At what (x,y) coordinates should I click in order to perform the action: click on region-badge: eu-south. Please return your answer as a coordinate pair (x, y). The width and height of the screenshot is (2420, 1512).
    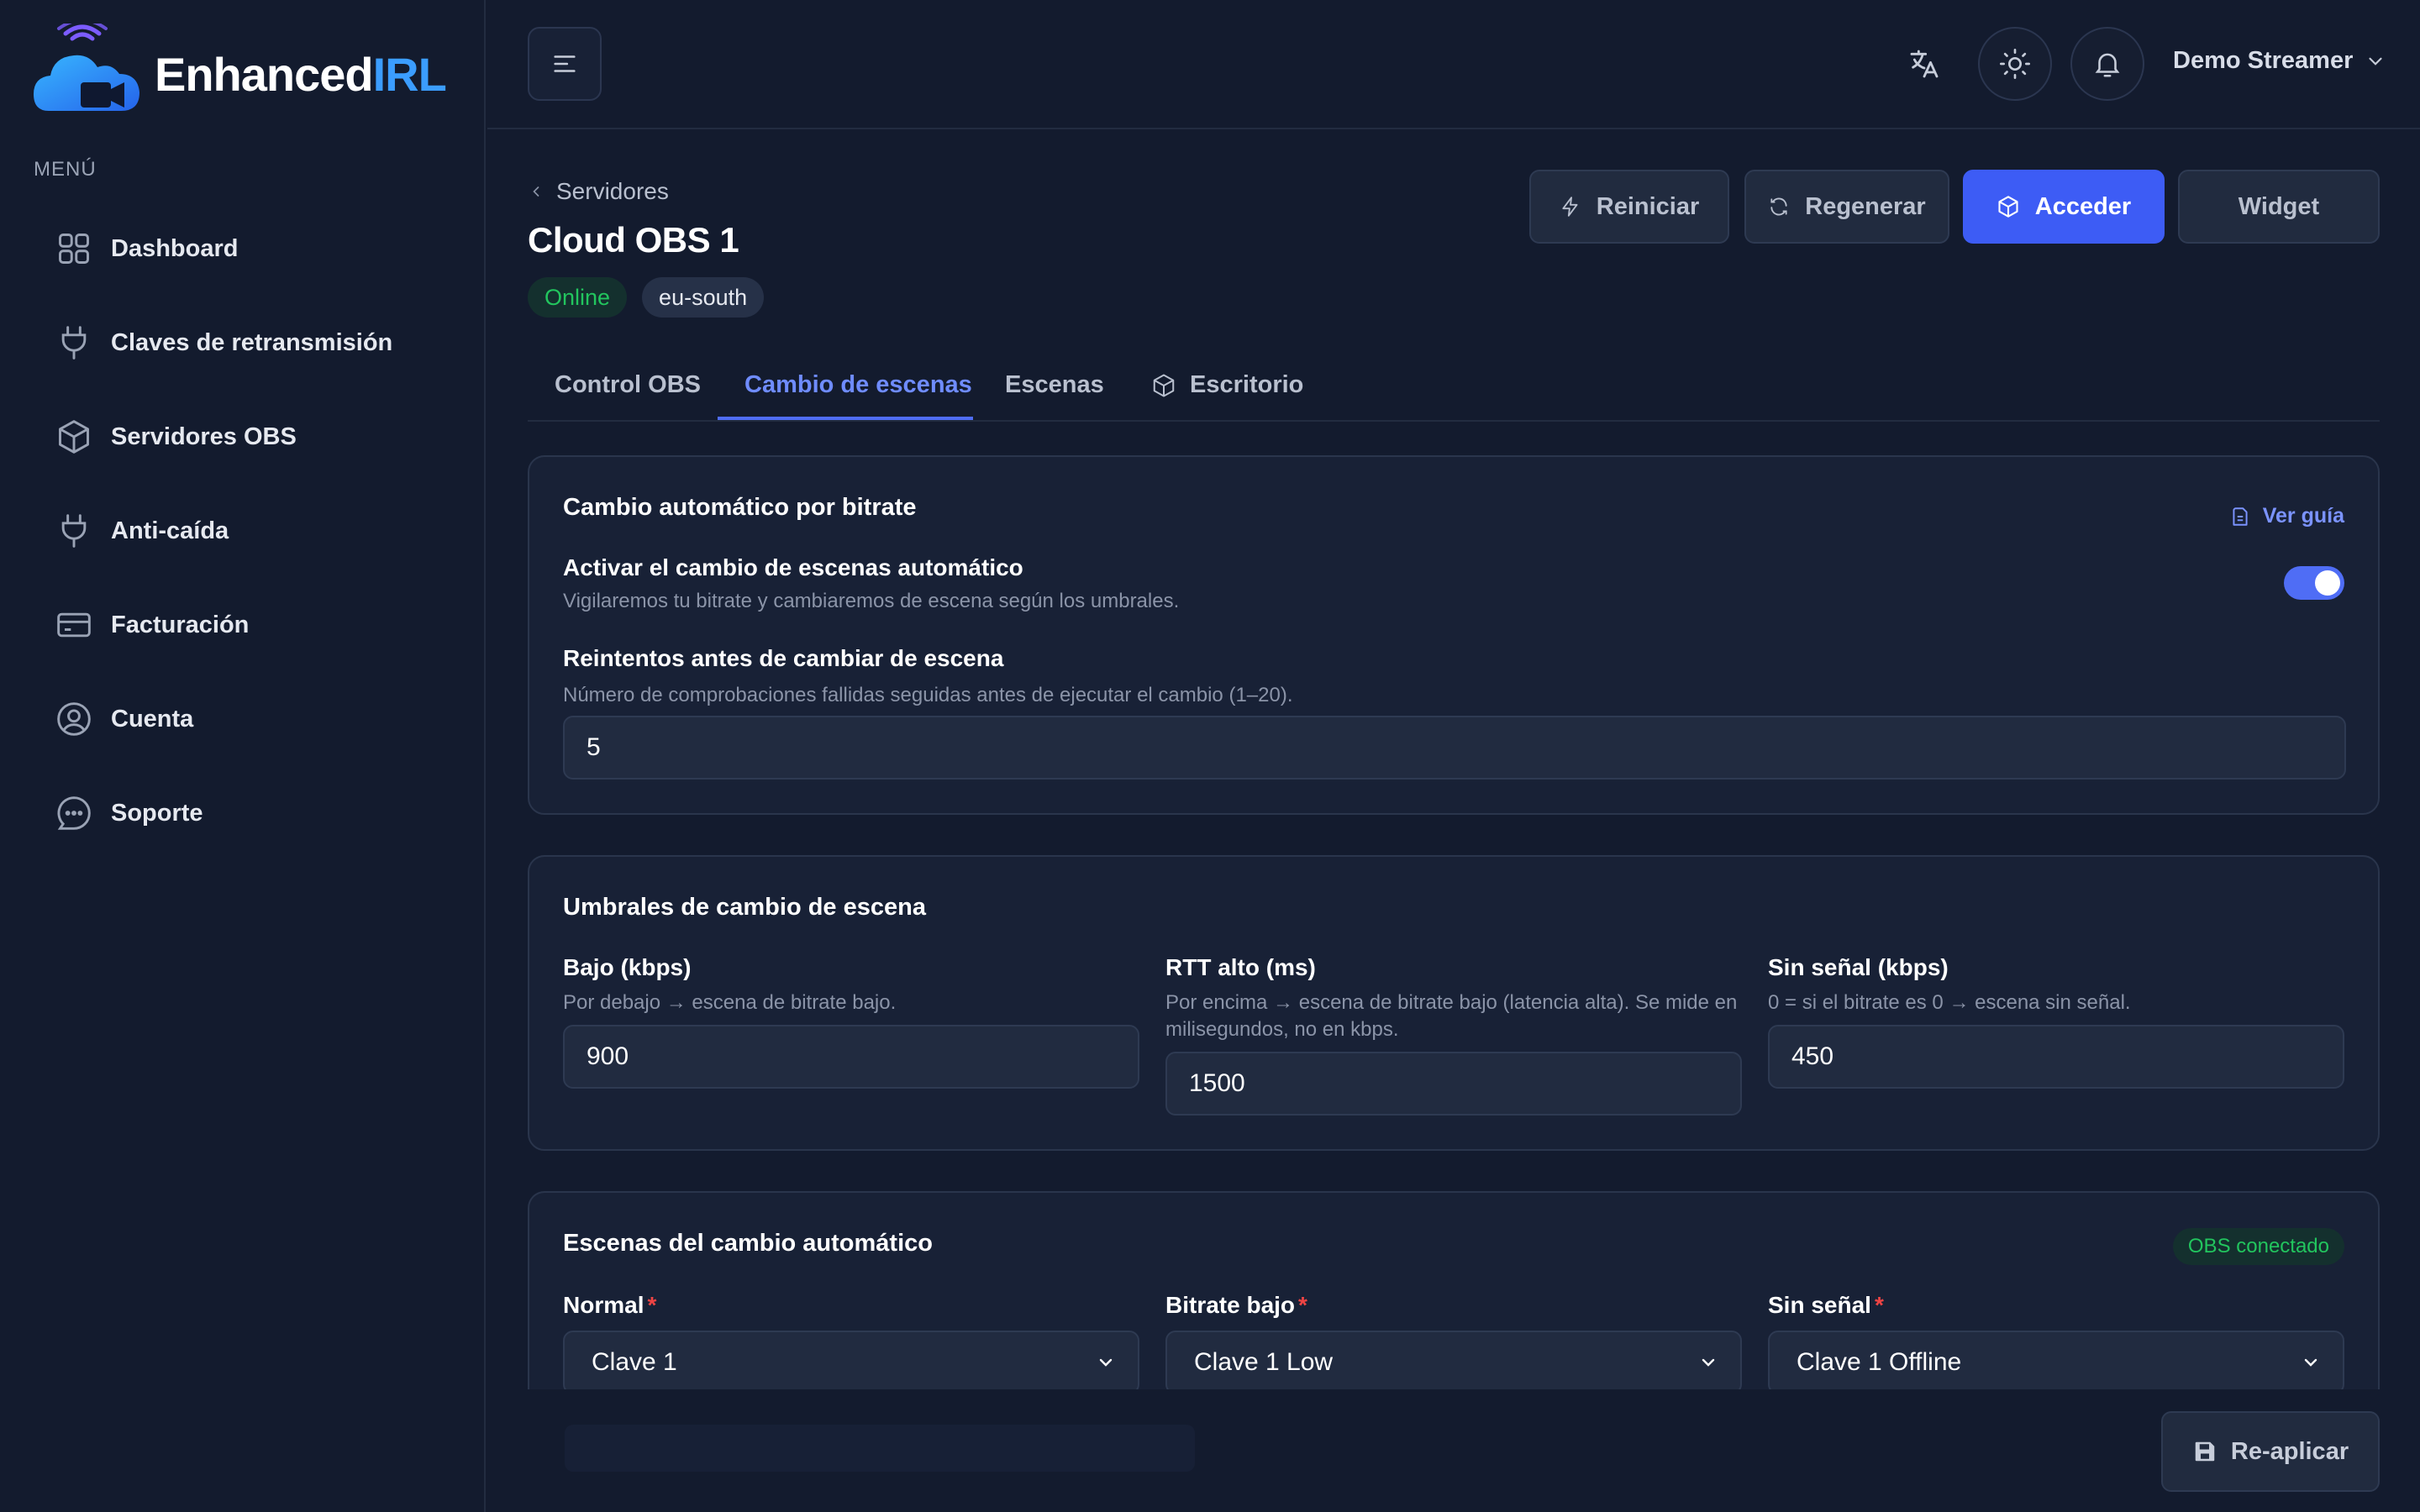
    Looking at the image, I should click on (704, 297).